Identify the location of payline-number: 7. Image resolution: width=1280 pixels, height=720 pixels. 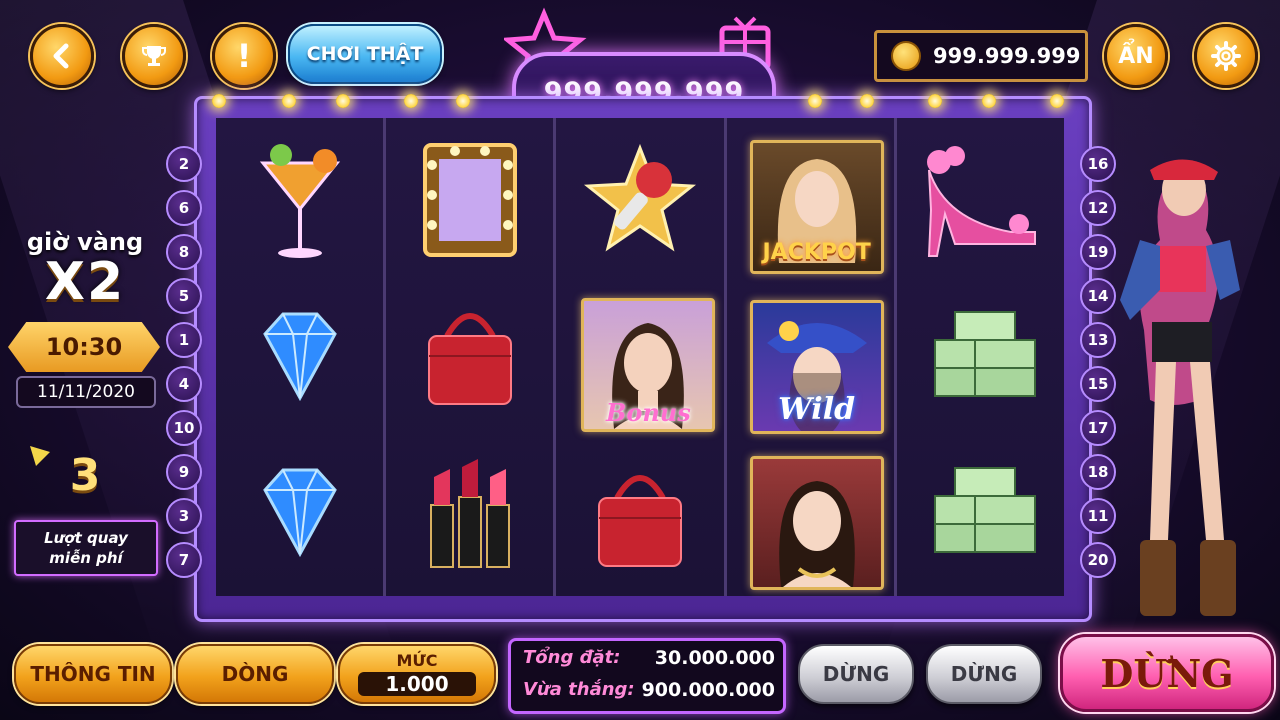
(184, 560).